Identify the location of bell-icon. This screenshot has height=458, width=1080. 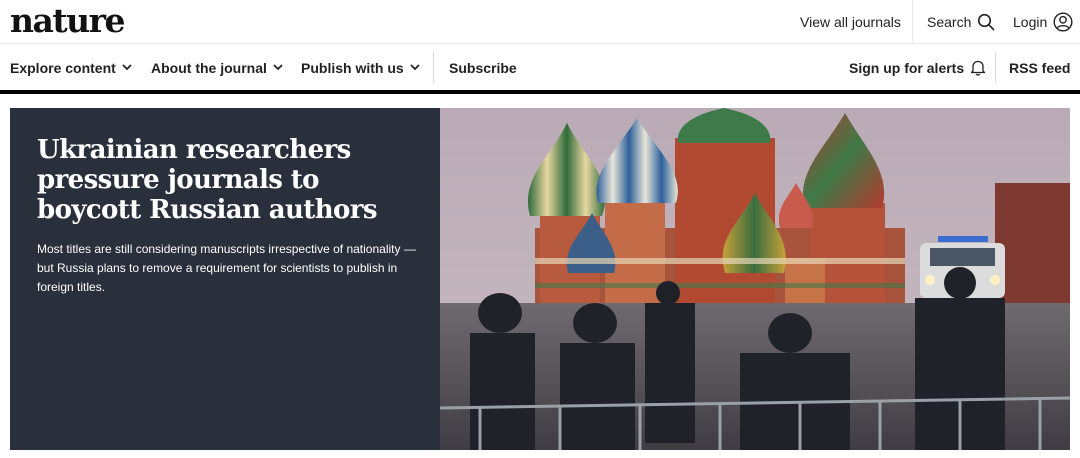
(978, 67).